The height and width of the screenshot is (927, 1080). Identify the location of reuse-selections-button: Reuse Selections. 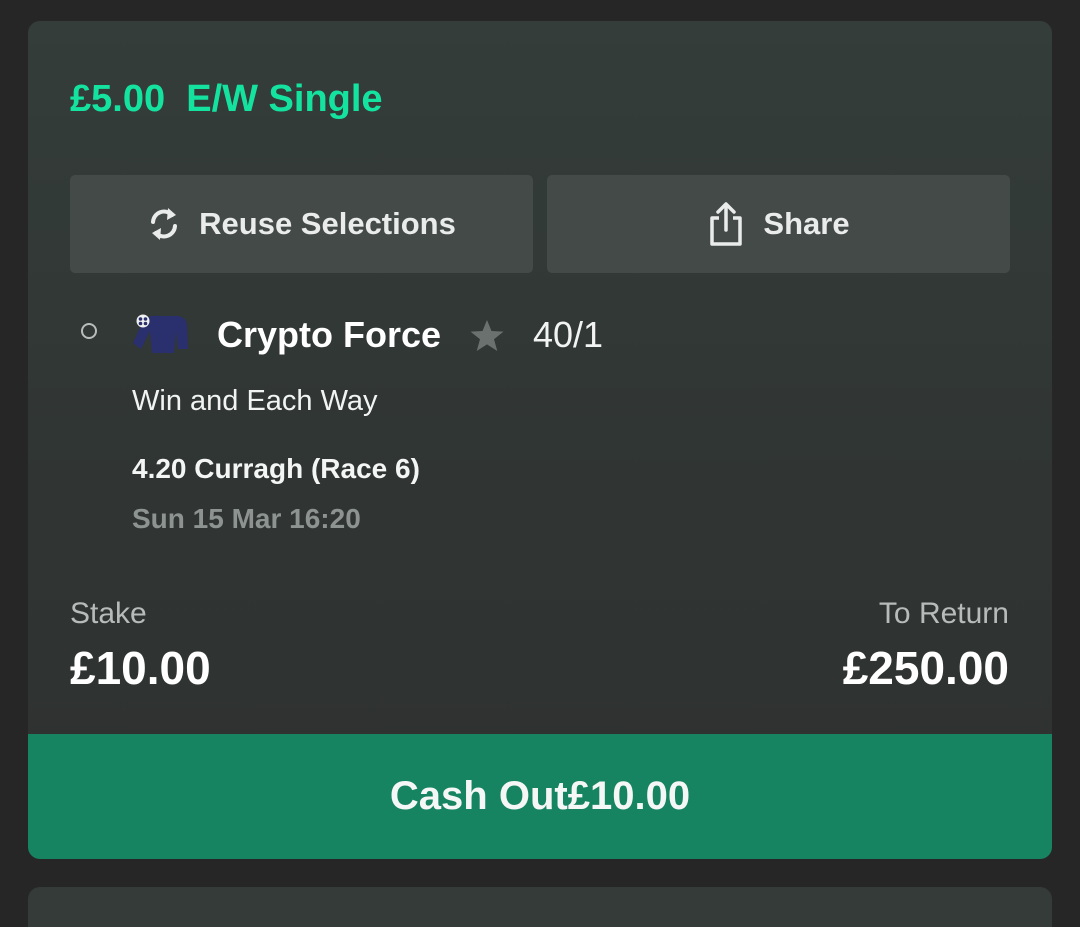
(301, 224).